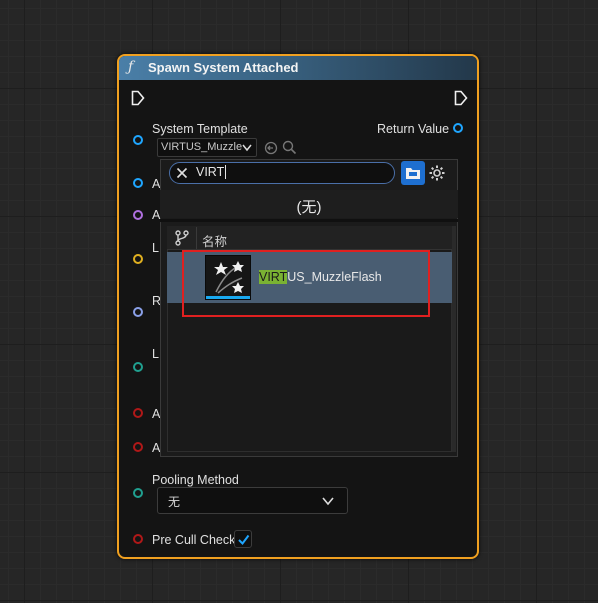 Image resolution: width=598 pixels, height=603 pixels. What do you see at coordinates (182, 238) in the screenshot?
I see `source-control-icon` at bounding box center [182, 238].